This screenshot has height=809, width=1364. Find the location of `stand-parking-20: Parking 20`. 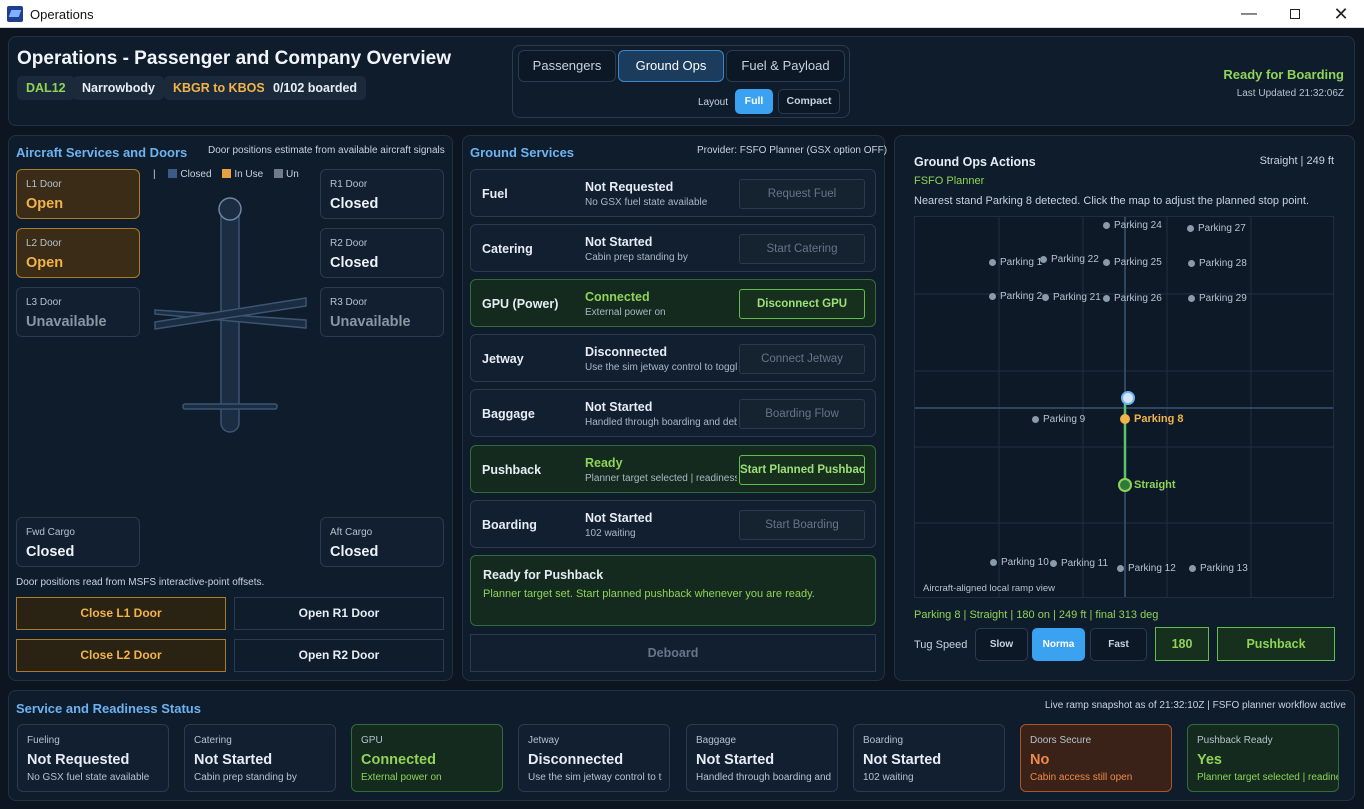

stand-parking-20: Parking 20 is located at coordinates (1016, 296).